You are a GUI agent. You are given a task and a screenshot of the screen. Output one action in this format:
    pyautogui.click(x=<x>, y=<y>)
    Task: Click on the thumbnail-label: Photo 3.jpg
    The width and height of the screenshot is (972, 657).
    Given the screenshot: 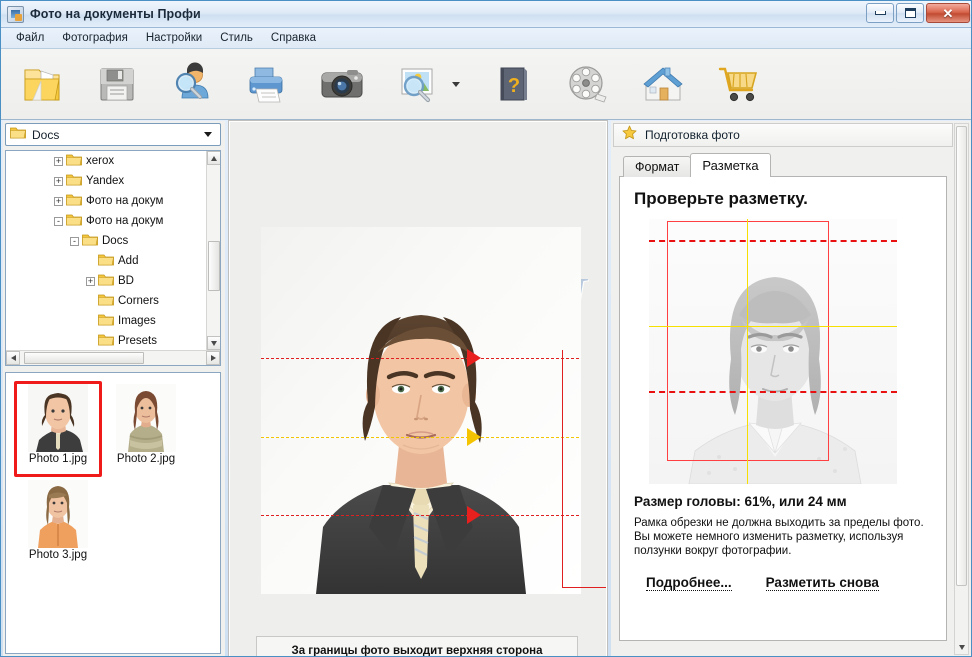 What is the action you would take?
    pyautogui.click(x=58, y=555)
    